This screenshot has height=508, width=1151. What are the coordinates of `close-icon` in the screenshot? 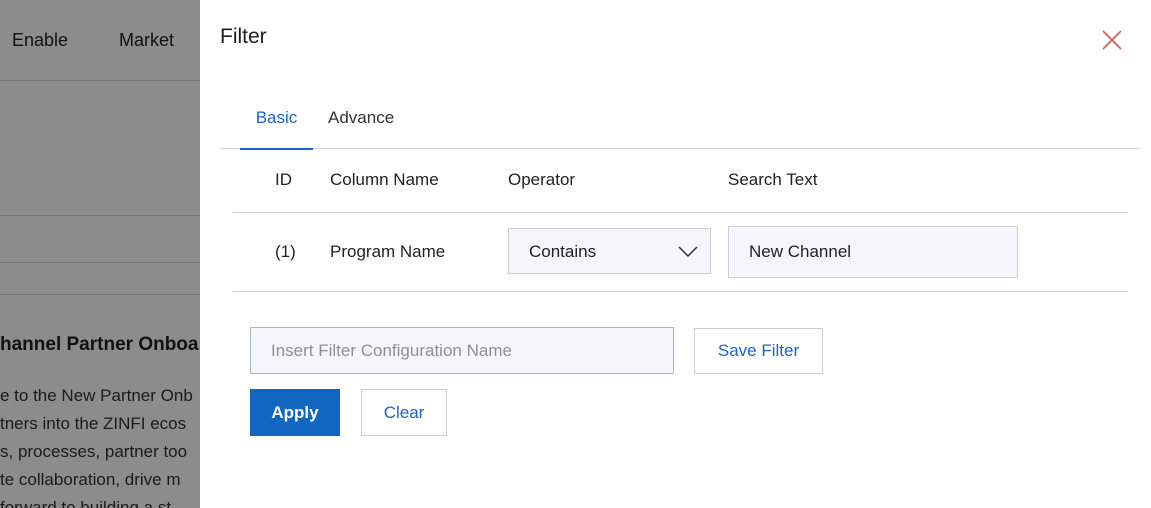 It's located at (1112, 40).